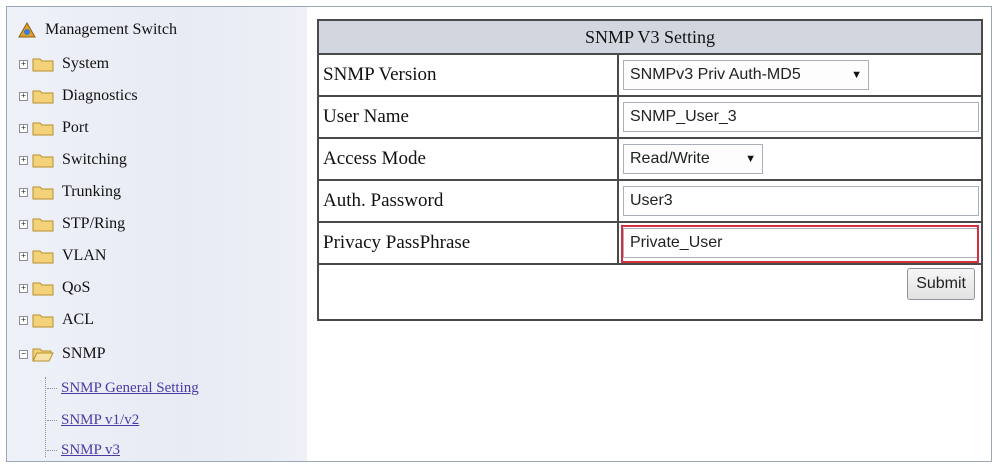 The height and width of the screenshot is (468, 1000). I want to click on row-auth-password: Auth. Password User3, so click(650, 202).